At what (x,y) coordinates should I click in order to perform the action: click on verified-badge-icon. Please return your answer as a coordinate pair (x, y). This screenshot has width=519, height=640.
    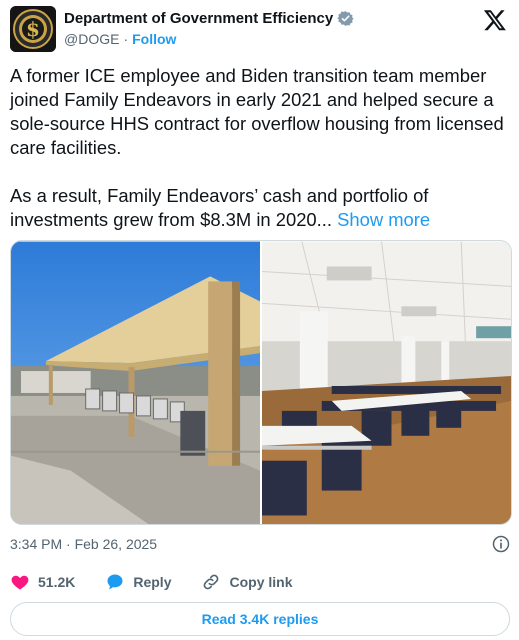
    Looking at the image, I should click on (345, 18).